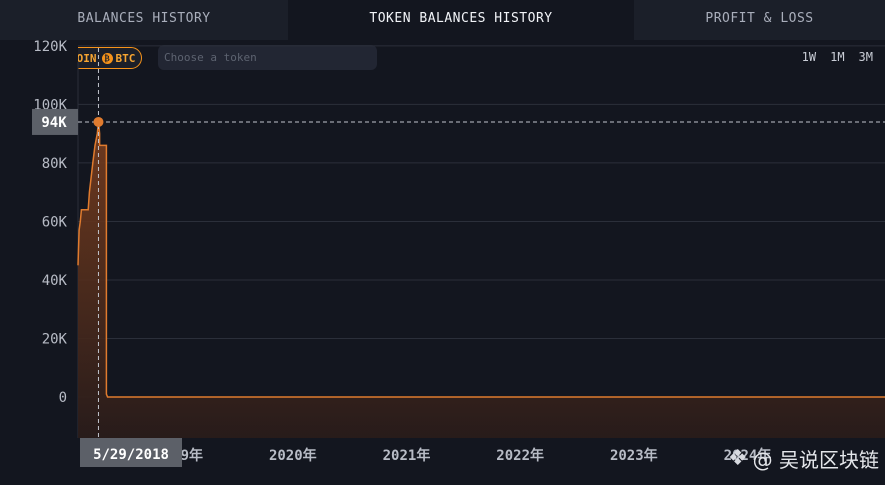  What do you see at coordinates (83, 58) in the screenshot?
I see `coin-label: COIN` at bounding box center [83, 58].